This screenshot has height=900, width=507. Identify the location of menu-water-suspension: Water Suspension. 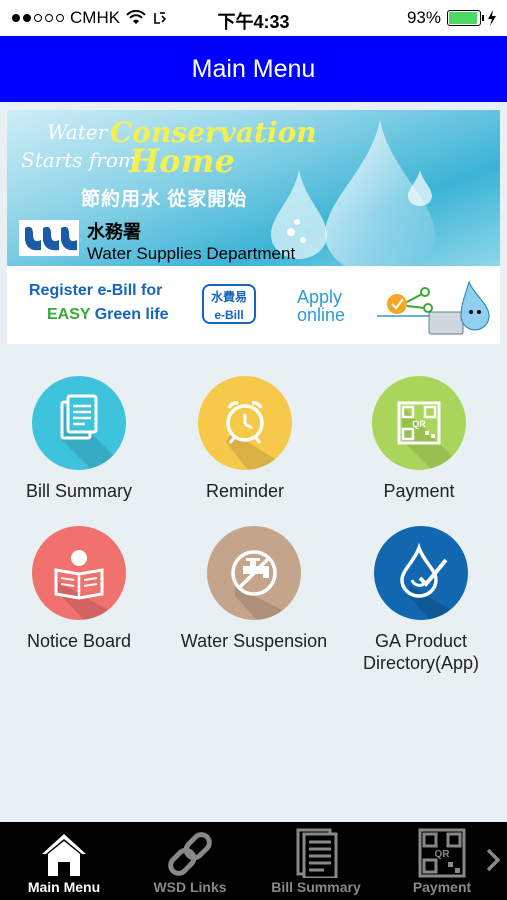
(254, 589).